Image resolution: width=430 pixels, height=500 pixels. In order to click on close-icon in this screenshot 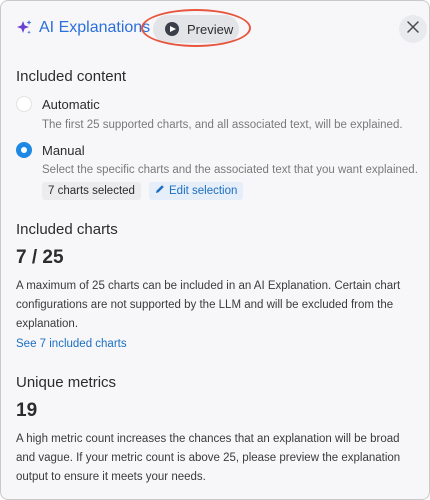, I will do `click(413, 29)`.